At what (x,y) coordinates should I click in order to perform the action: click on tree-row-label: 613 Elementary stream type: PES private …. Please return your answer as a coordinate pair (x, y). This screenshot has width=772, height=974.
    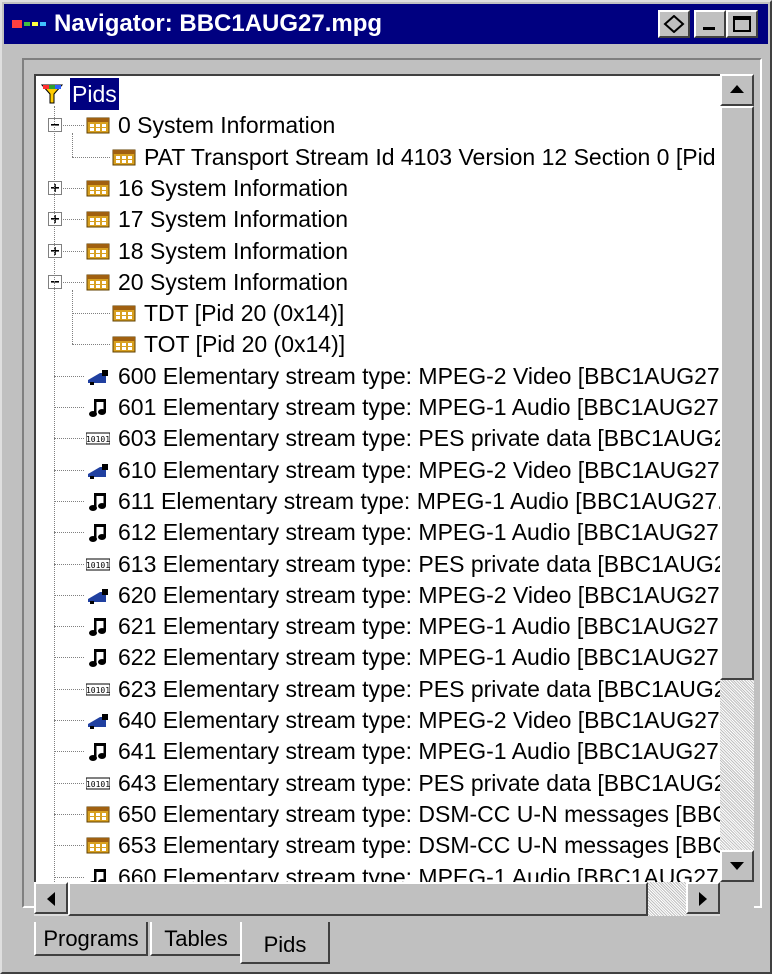
    Looking at the image, I should click on (419, 564).